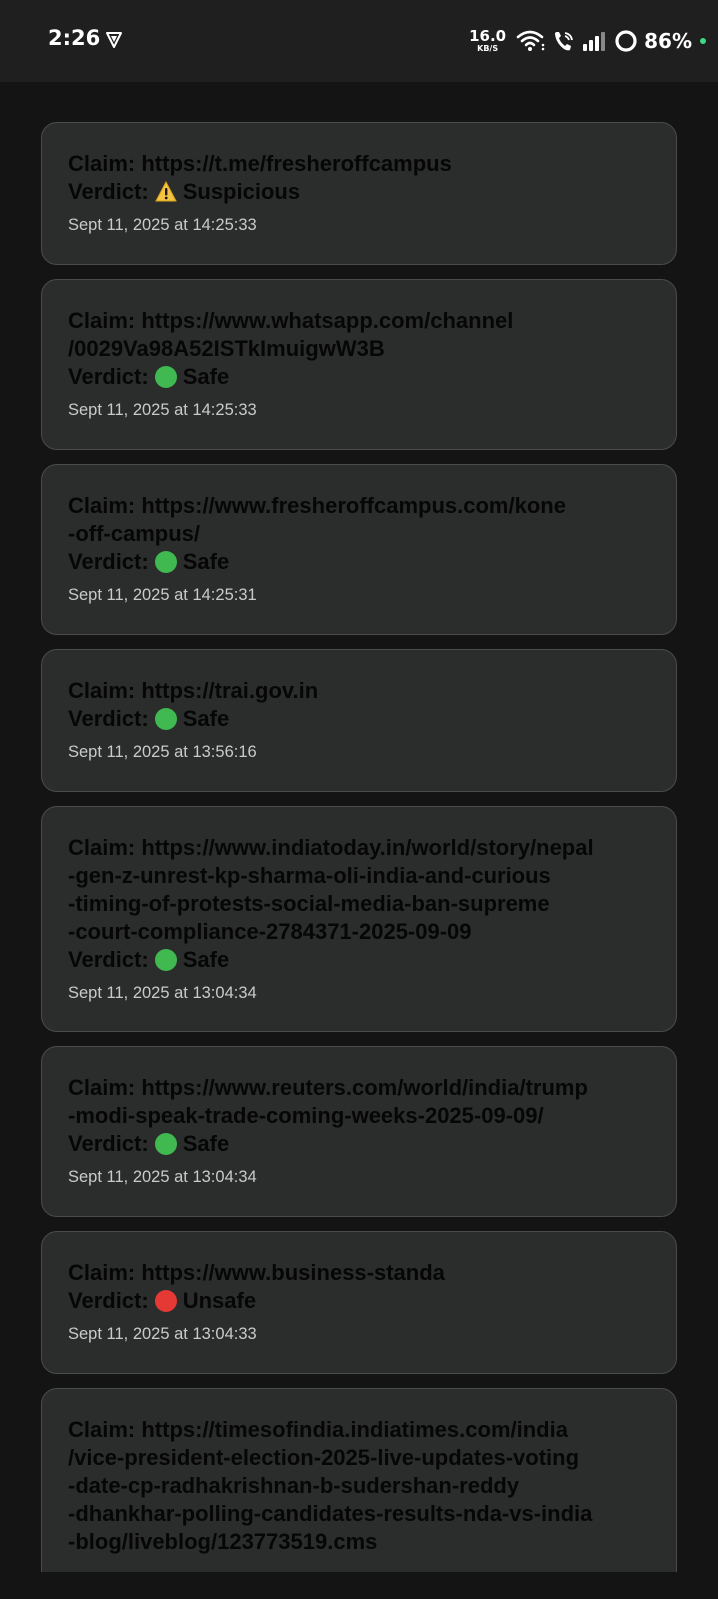 The image size is (718, 1599). Describe the element at coordinates (74, 38) in the screenshot. I see `status-time: 2:26` at that location.